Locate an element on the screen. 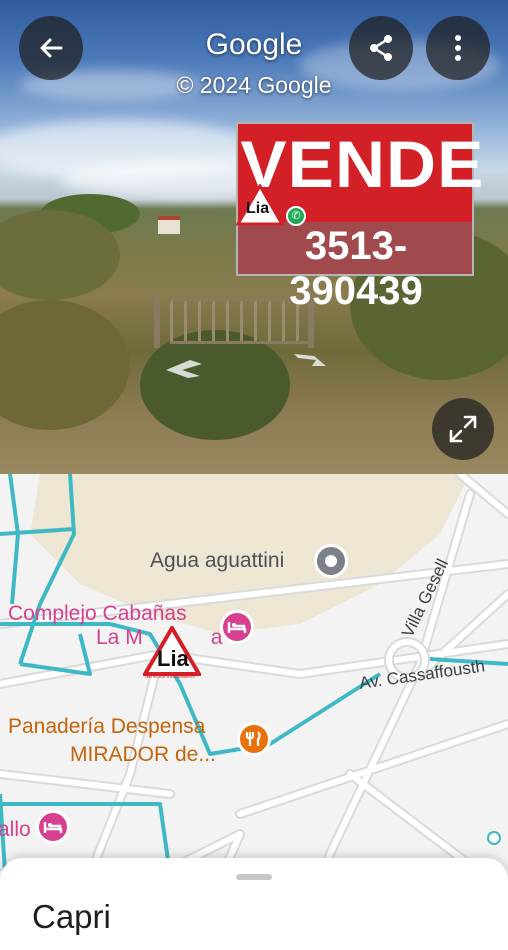  poi-label-agua: Agua aguattini is located at coordinates (217, 561).